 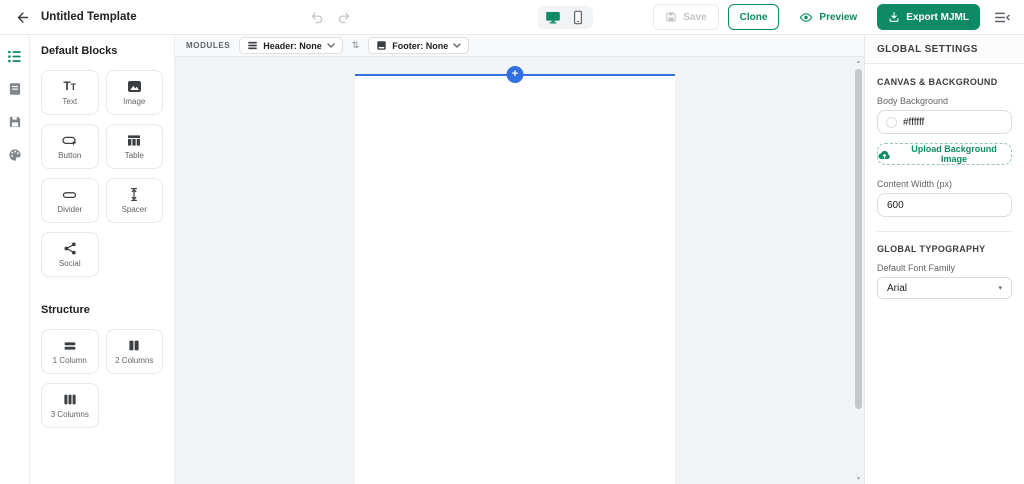 What do you see at coordinates (1000, 288) in the screenshot?
I see `chevron-down-icon: ▾` at bounding box center [1000, 288].